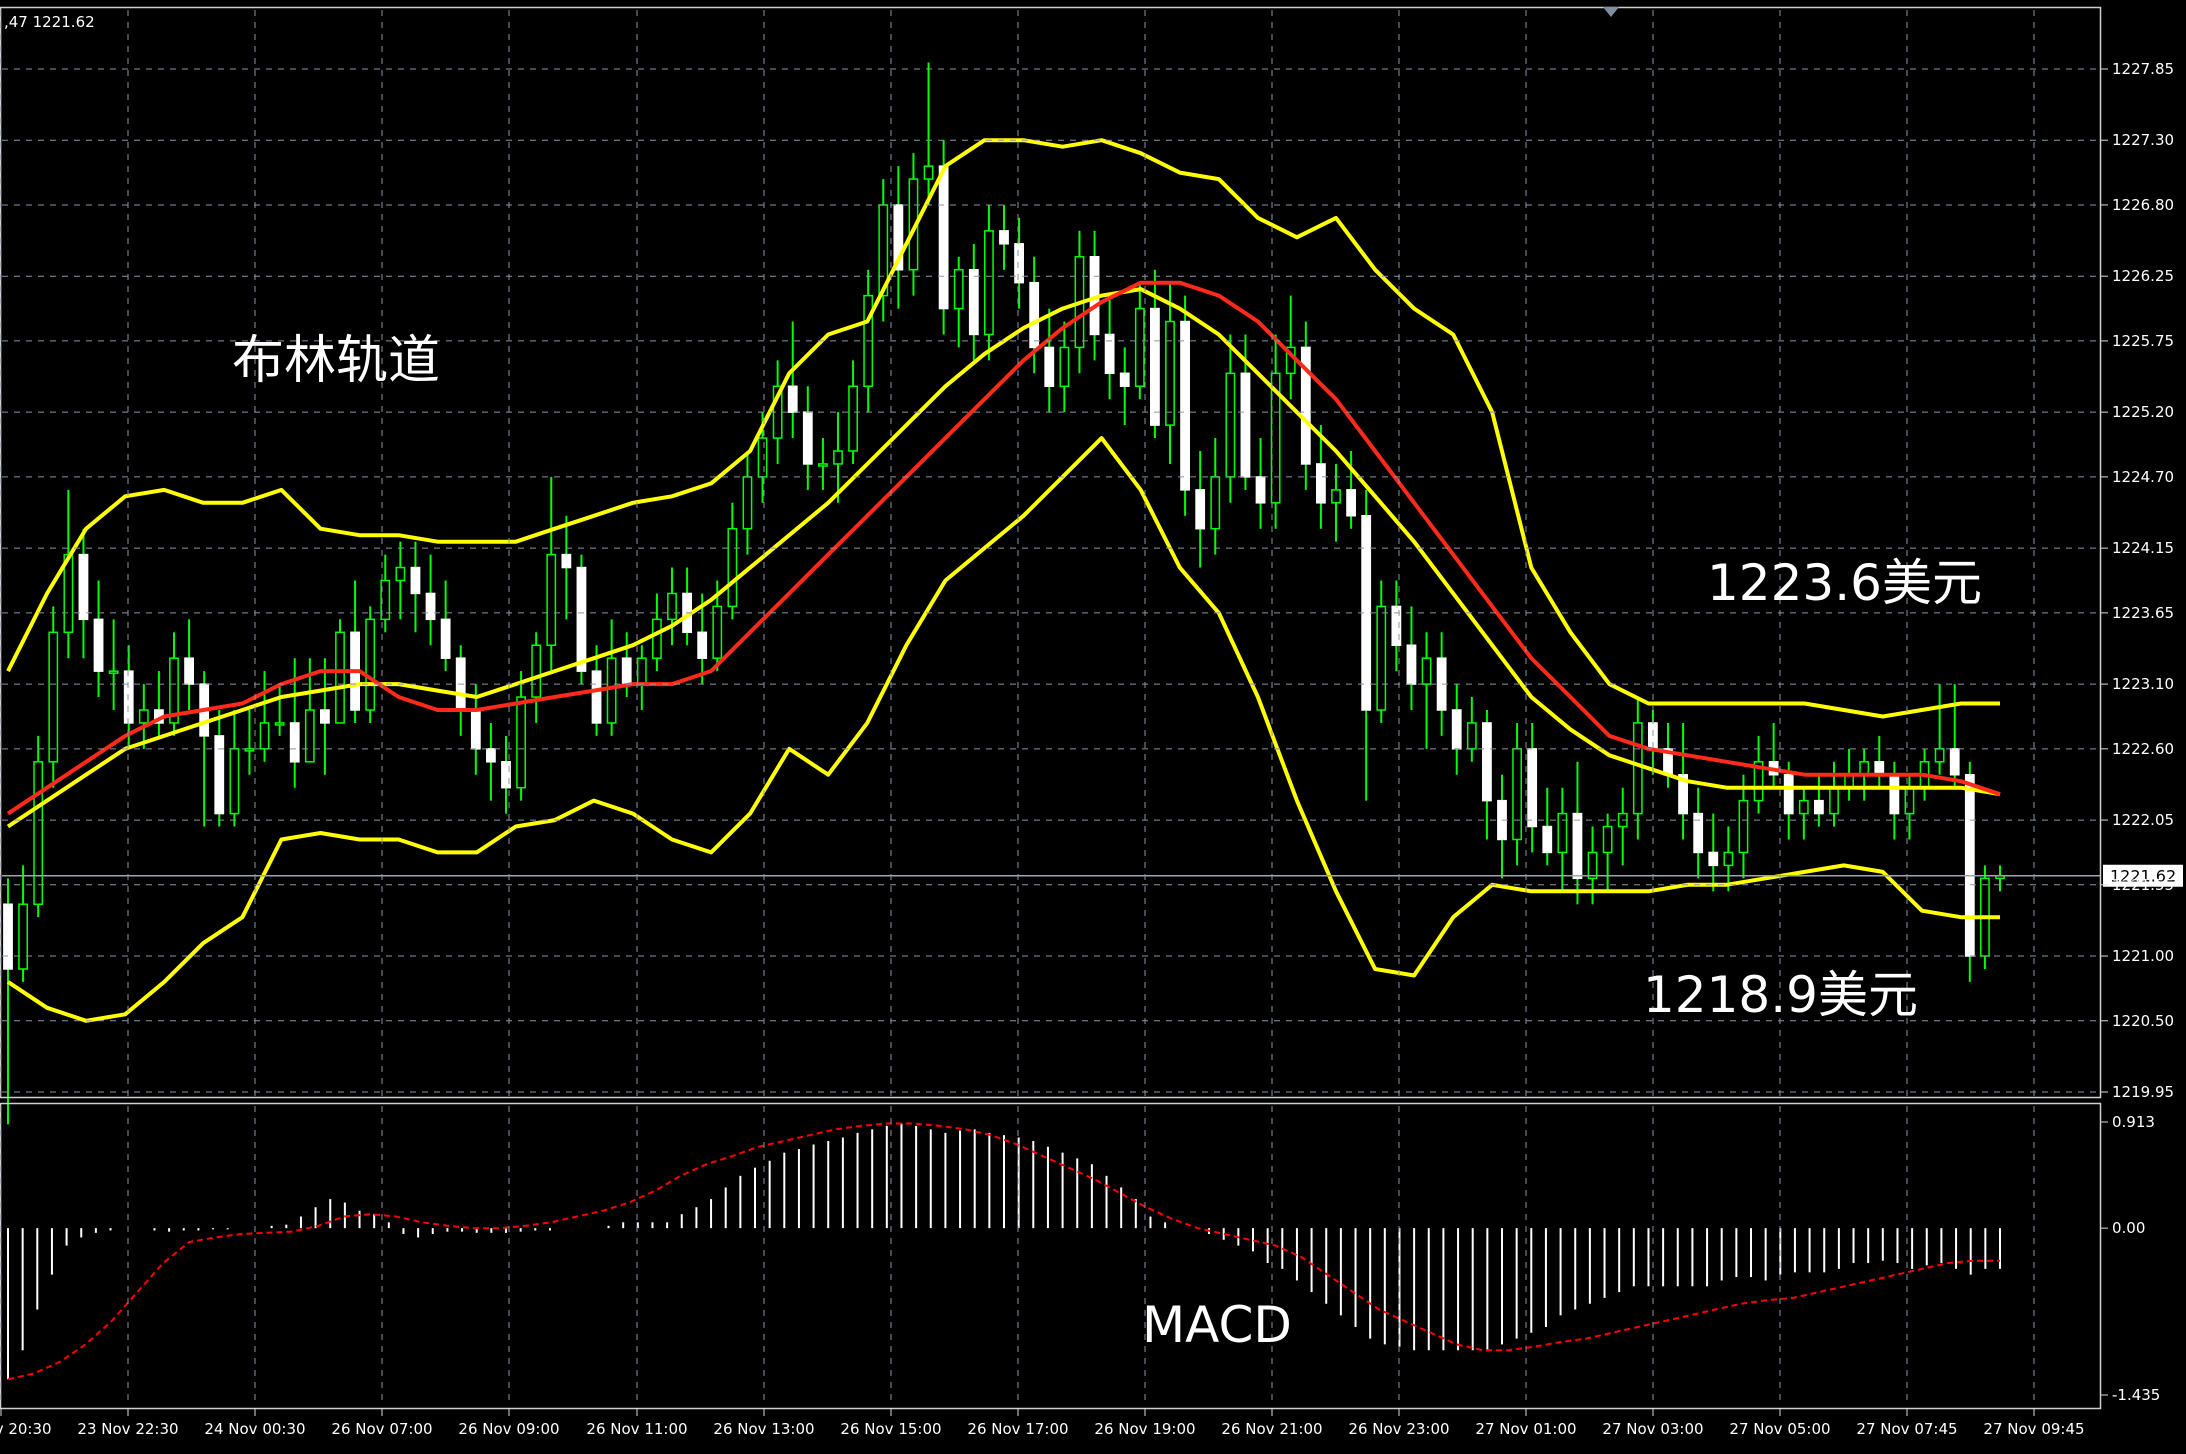 The height and width of the screenshot is (1454, 2186). I want to click on bollinger-title: 布林轨道, so click(336, 361).